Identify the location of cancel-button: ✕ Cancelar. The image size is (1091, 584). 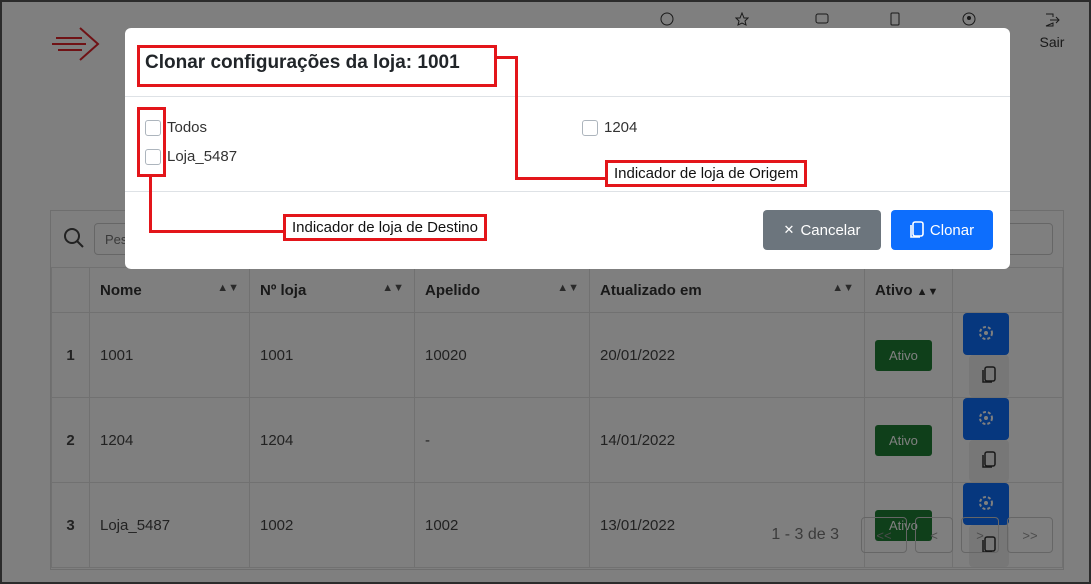
(822, 230).